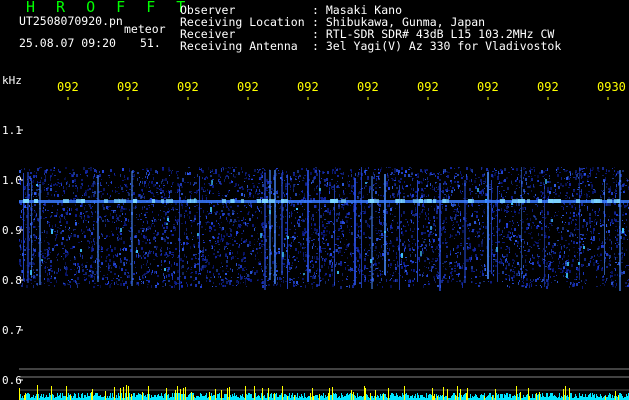 The width and height of the screenshot is (629, 400). What do you see at coordinates (12, 80) in the screenshot?
I see `axis-unit-label: kHz` at bounding box center [12, 80].